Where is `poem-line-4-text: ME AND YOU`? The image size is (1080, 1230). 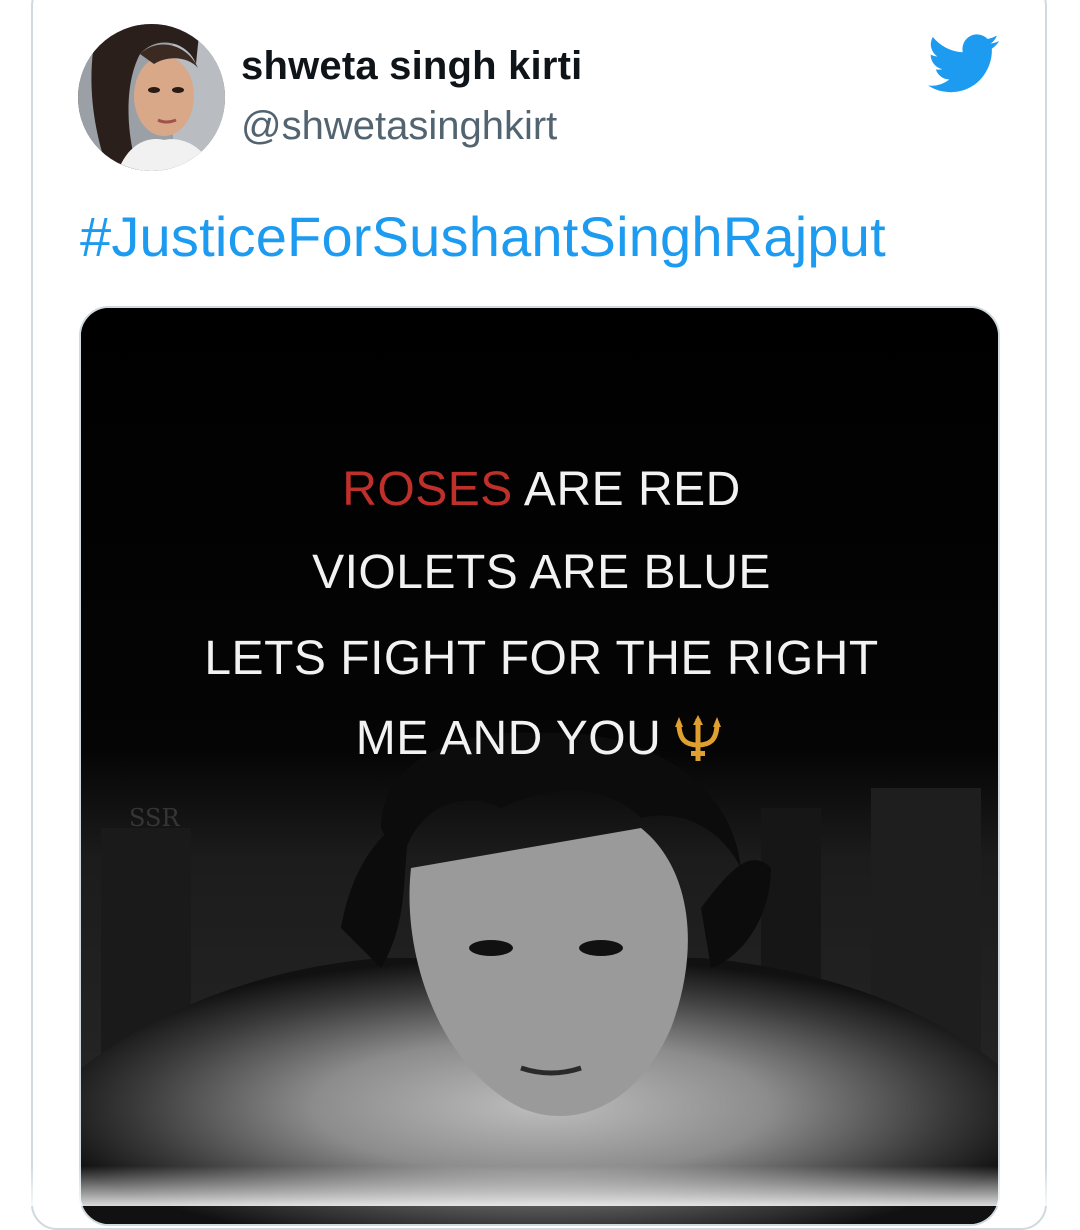
poem-line-4-text: ME AND YOU is located at coordinates (508, 738).